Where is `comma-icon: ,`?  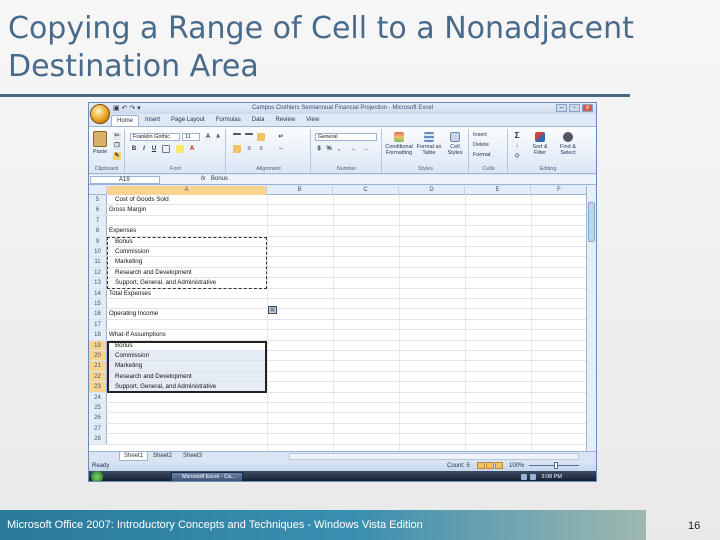 comma-icon: , is located at coordinates (339, 149).